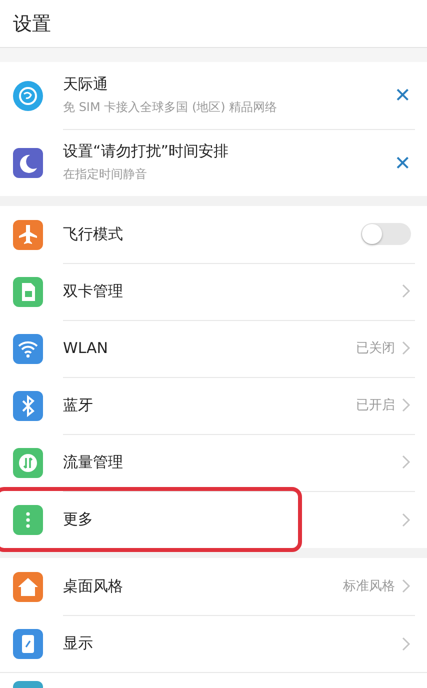 This screenshot has height=688, width=427. Describe the element at coordinates (78, 405) in the screenshot. I see `setting-label: 蓝牙` at that location.